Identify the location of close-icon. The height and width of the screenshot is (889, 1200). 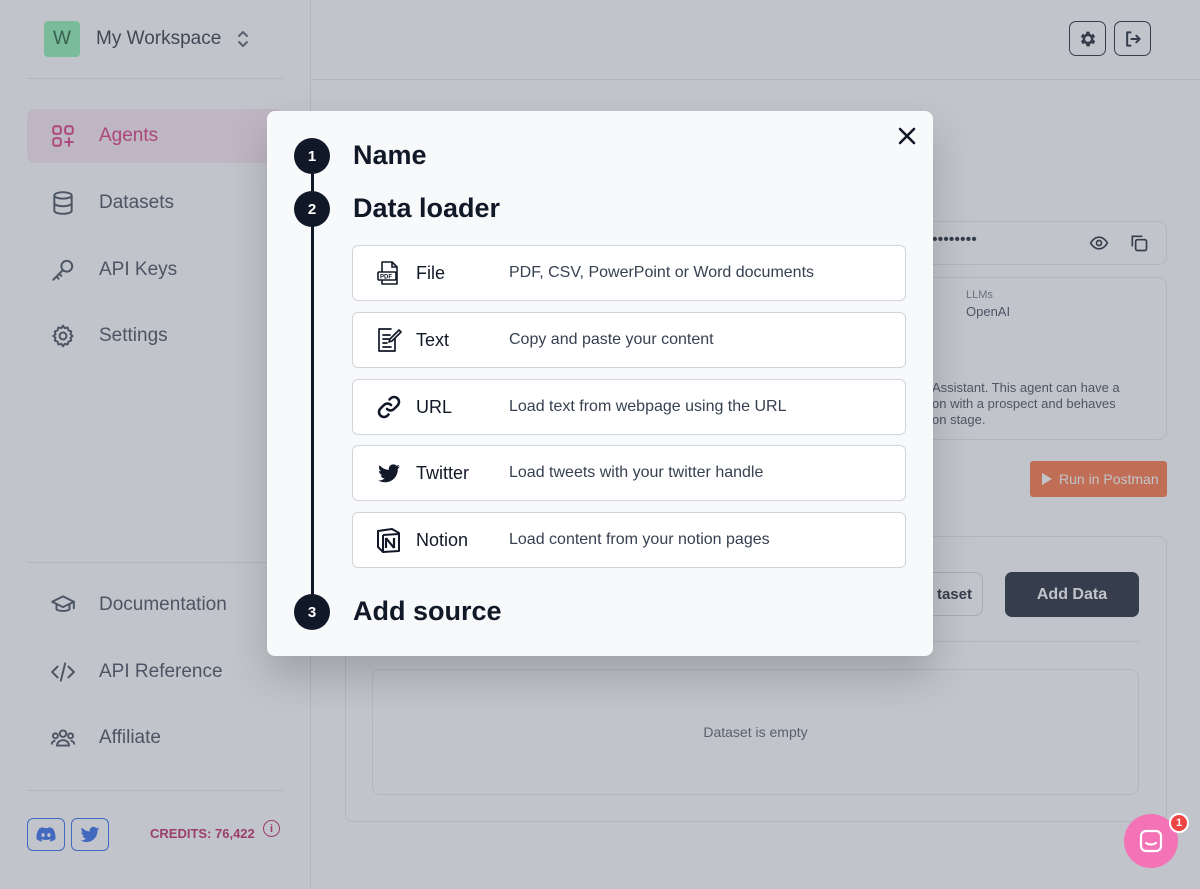
(907, 136).